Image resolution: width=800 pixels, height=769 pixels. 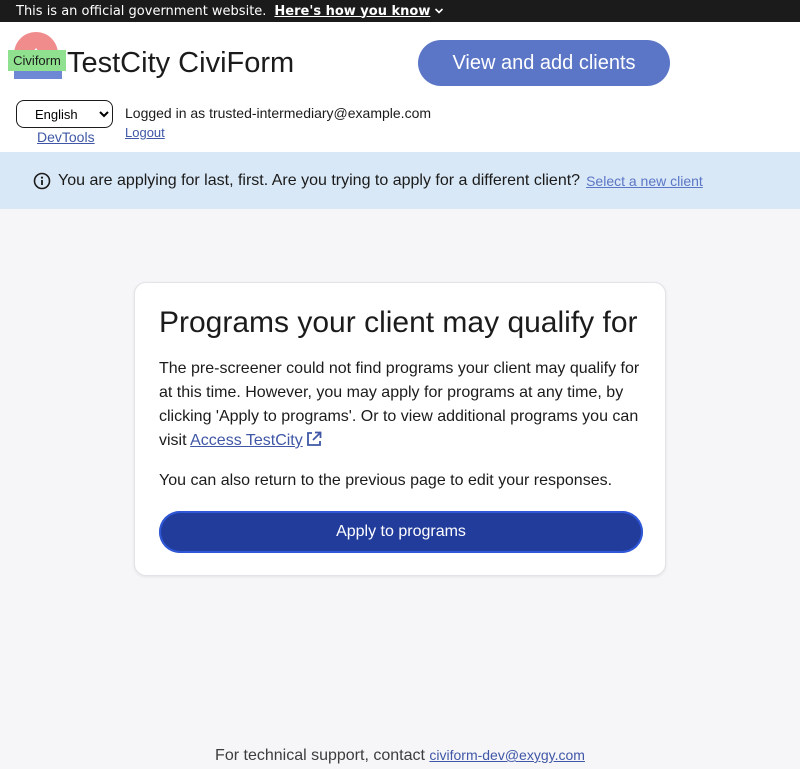 I want to click on logo-icon: Civiform, so click(x=37, y=55).